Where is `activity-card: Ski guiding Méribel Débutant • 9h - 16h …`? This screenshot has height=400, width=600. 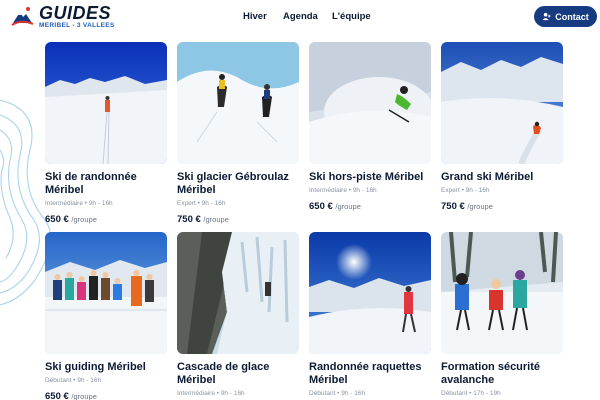 activity-card: Ski guiding Méribel Débutant • 9h - 16h … is located at coordinates (106, 316).